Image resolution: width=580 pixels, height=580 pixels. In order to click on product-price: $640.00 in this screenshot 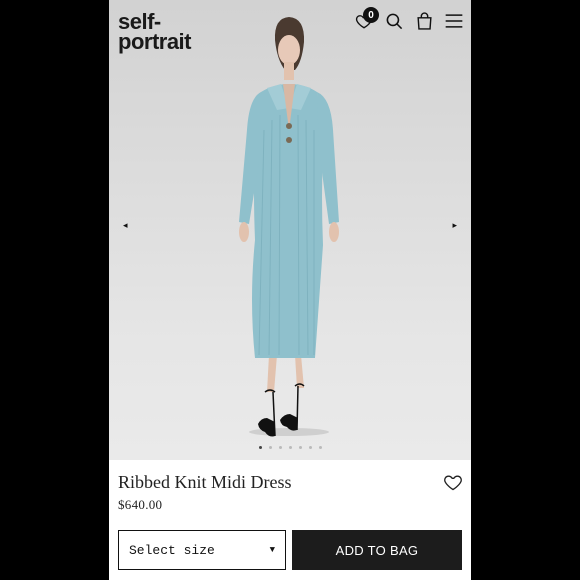, I will do `click(140, 504)`.